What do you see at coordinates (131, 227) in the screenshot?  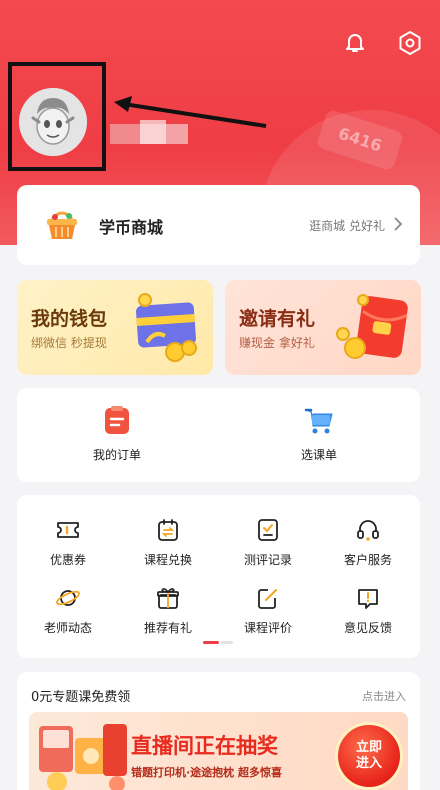 I see `mall-title: 学币商城` at bounding box center [131, 227].